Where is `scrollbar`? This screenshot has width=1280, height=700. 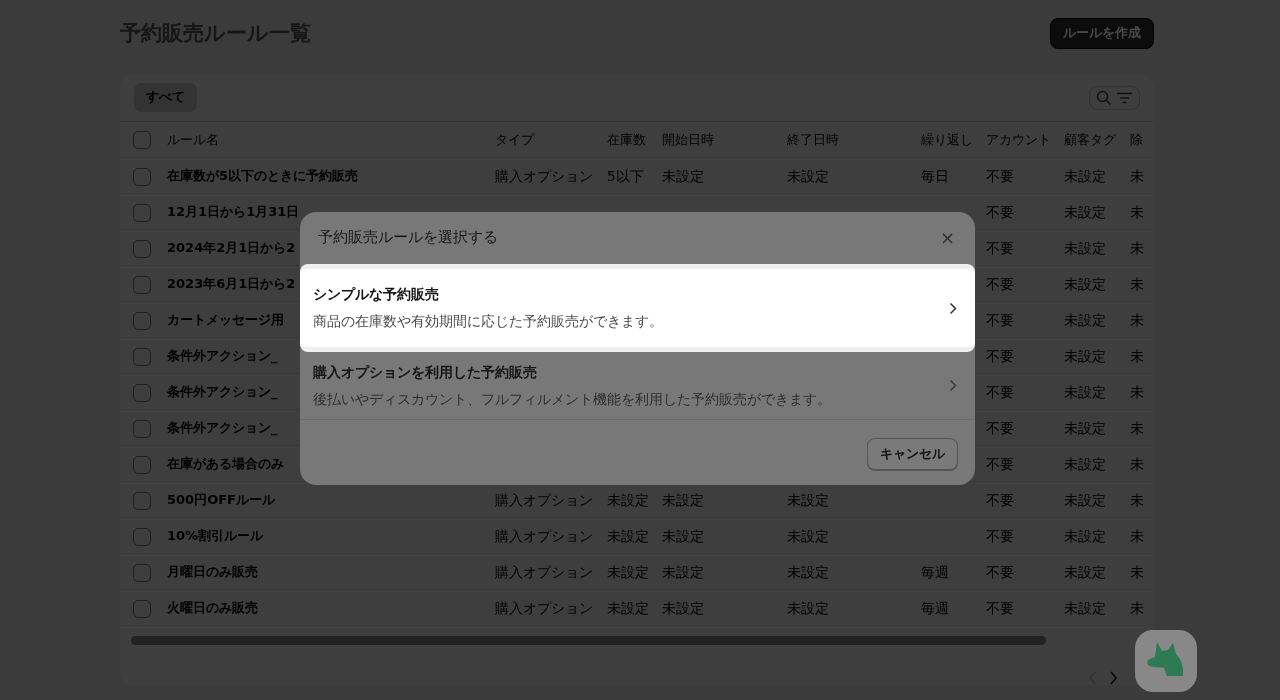
scrollbar is located at coordinates (588, 641).